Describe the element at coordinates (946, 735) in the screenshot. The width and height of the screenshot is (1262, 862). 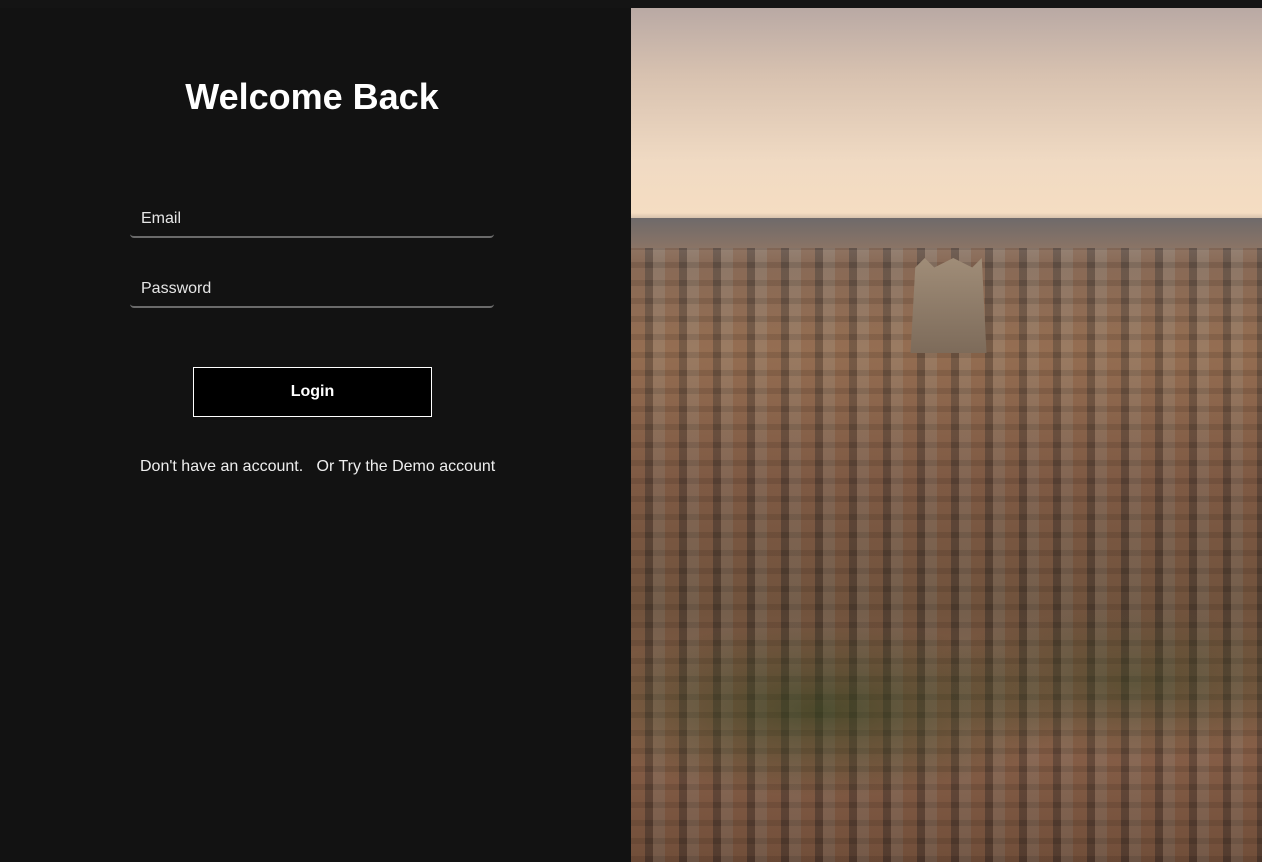
I see `trees` at that location.